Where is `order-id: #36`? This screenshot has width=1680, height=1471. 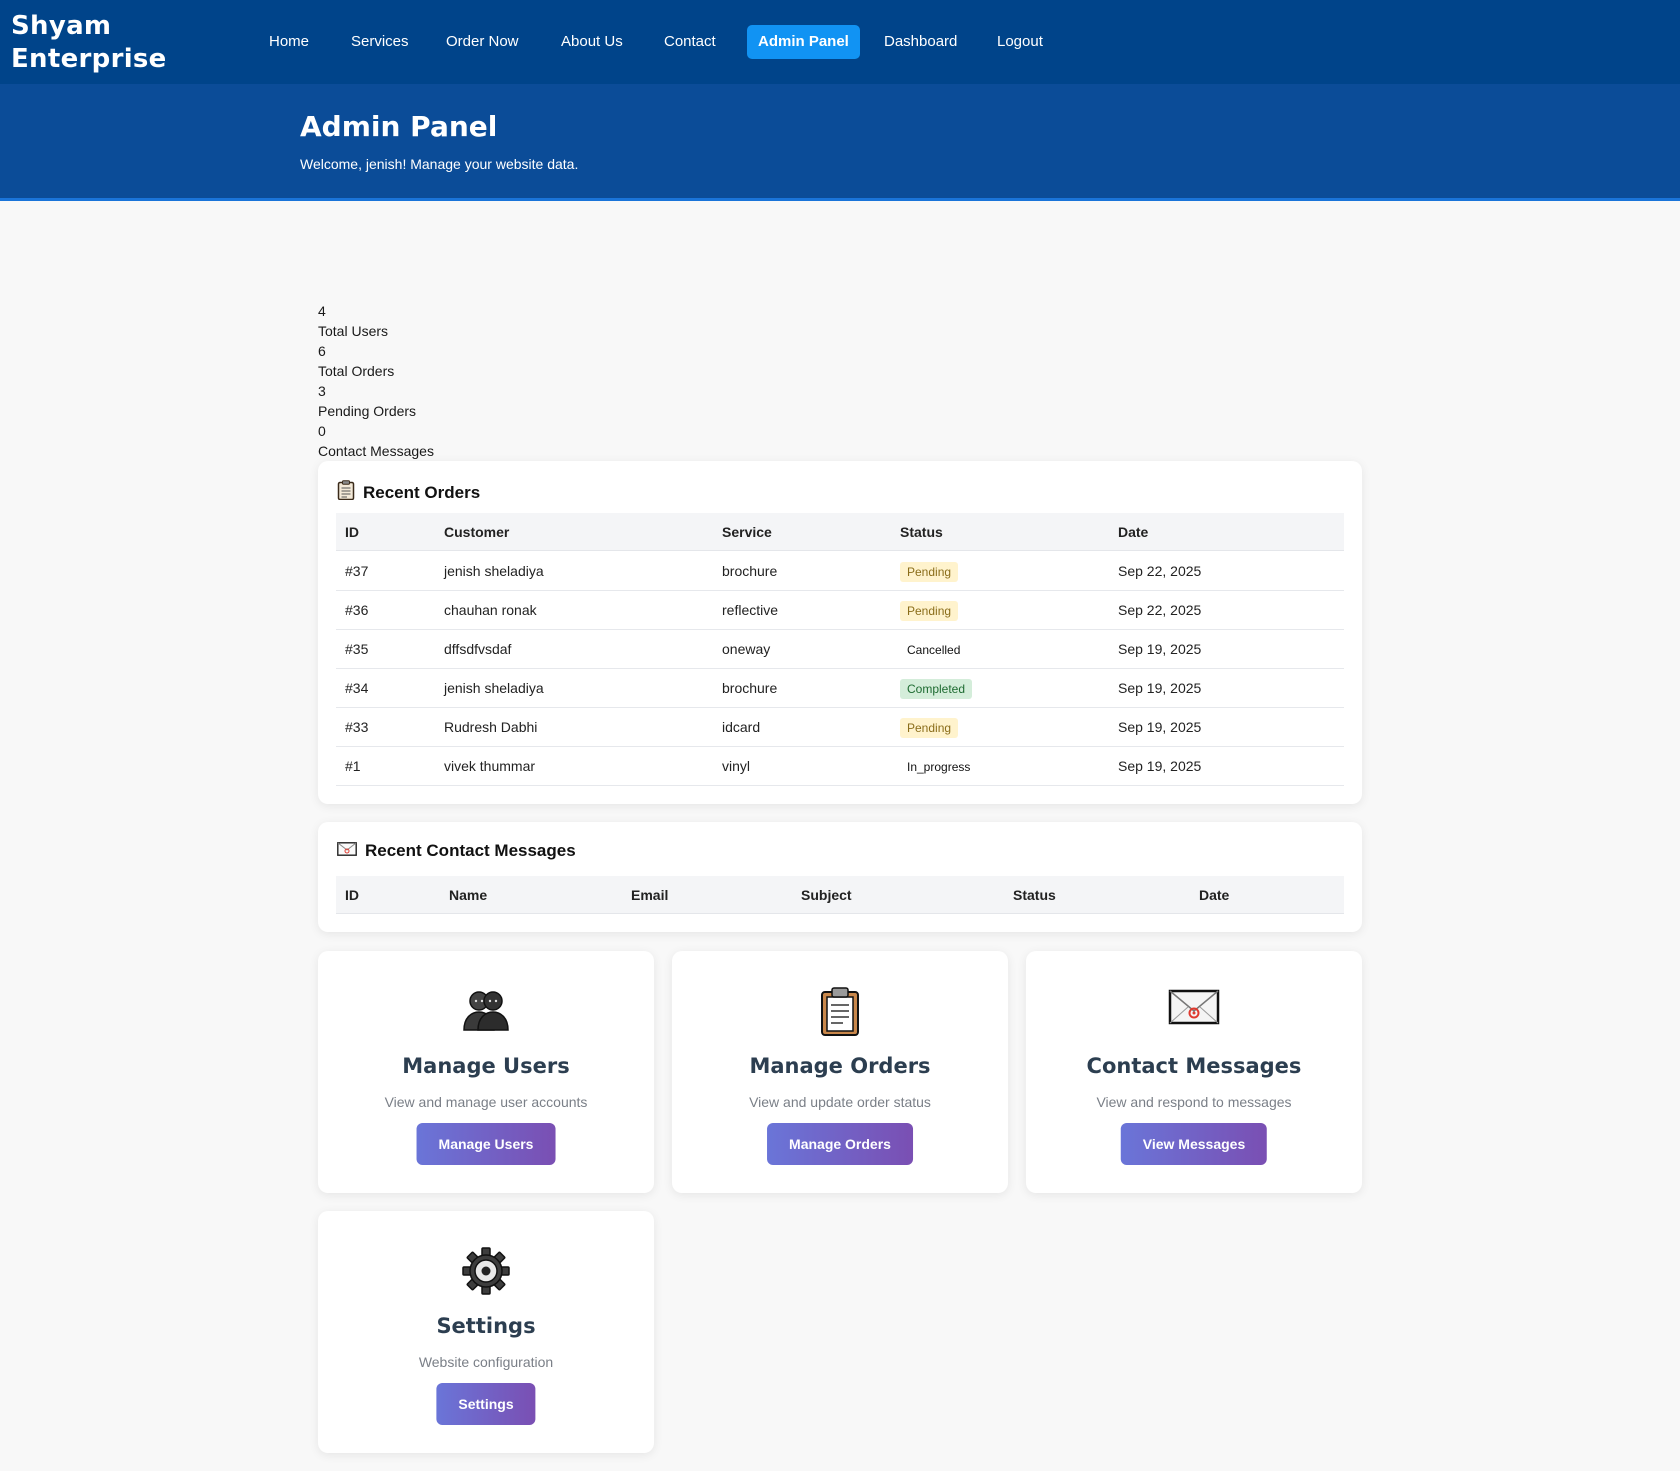 order-id: #36 is located at coordinates (357, 610).